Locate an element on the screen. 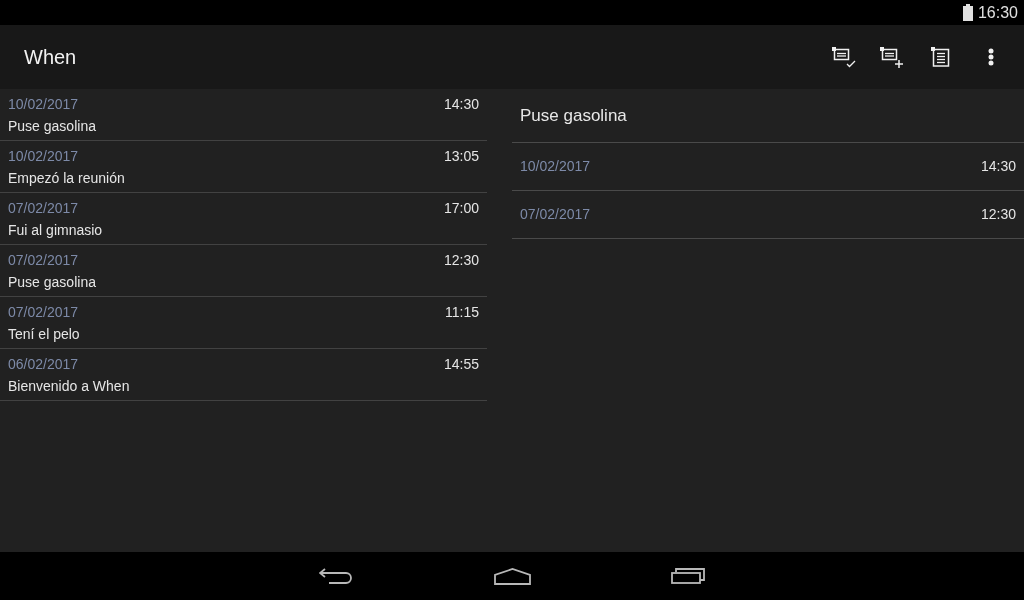 The image size is (1024, 600). entry-title: Fui al gimnasio is located at coordinates (56, 230).